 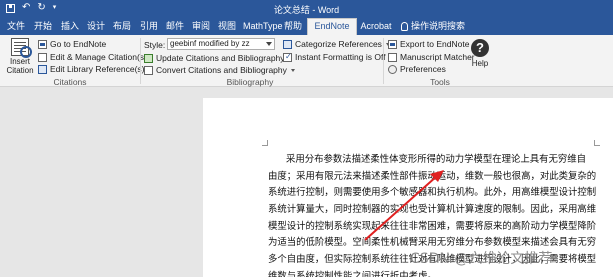 What do you see at coordinates (92, 57) in the screenshot?
I see `edit-manage-citations-button: Edit & Manage Citation(s)` at bounding box center [92, 57].